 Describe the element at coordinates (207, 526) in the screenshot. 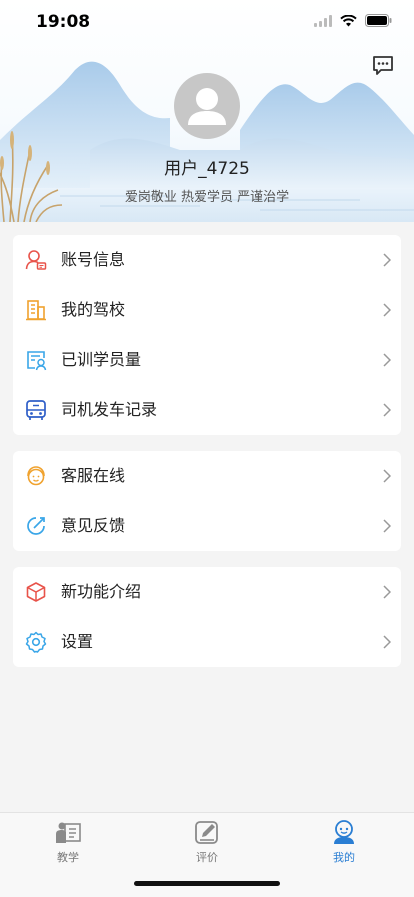

I see `menu-item-feedback: 意见反馈` at that location.